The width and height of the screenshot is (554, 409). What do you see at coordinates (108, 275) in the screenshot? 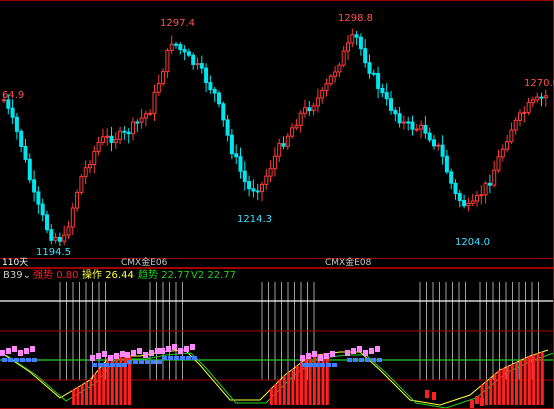
I see `indicator-item-operation: 操作 26.44` at bounding box center [108, 275].